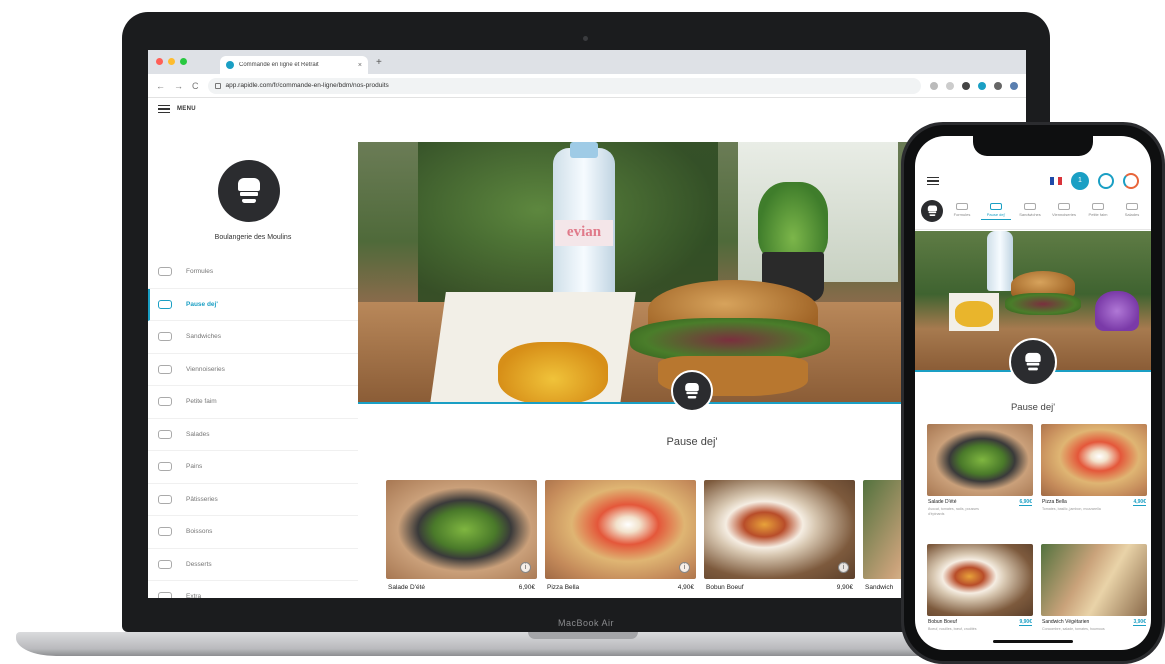 The width and height of the screenshot is (1165, 664). Describe the element at coordinates (1071, 509) in the screenshot. I see `product-description: Tomates, basilic, jambon, mozzarella` at that location.